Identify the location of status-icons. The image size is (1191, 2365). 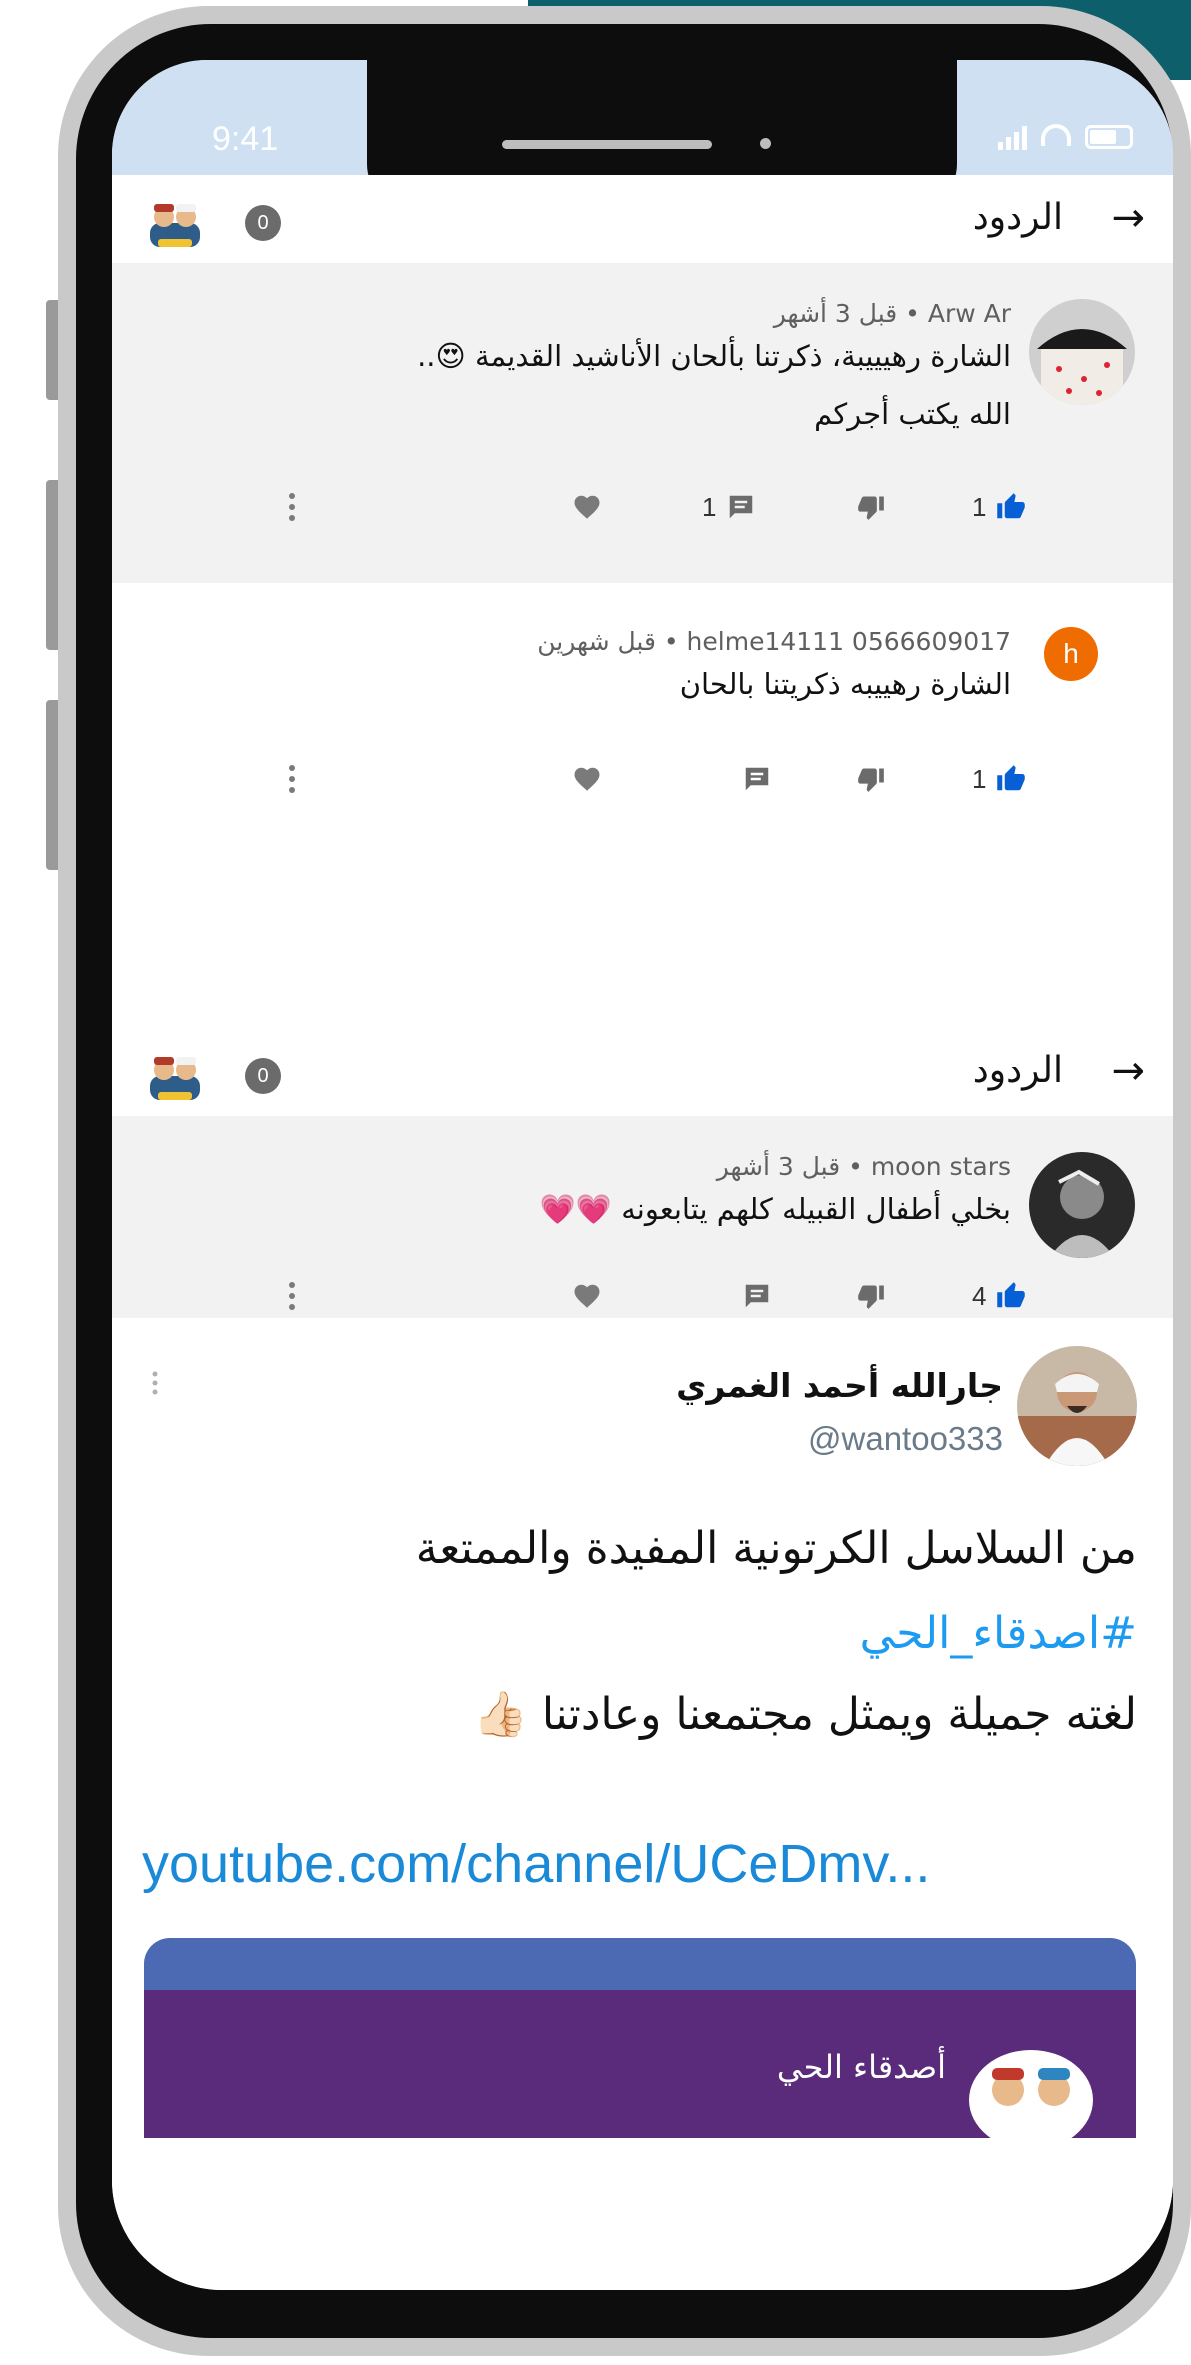
(1065, 137).